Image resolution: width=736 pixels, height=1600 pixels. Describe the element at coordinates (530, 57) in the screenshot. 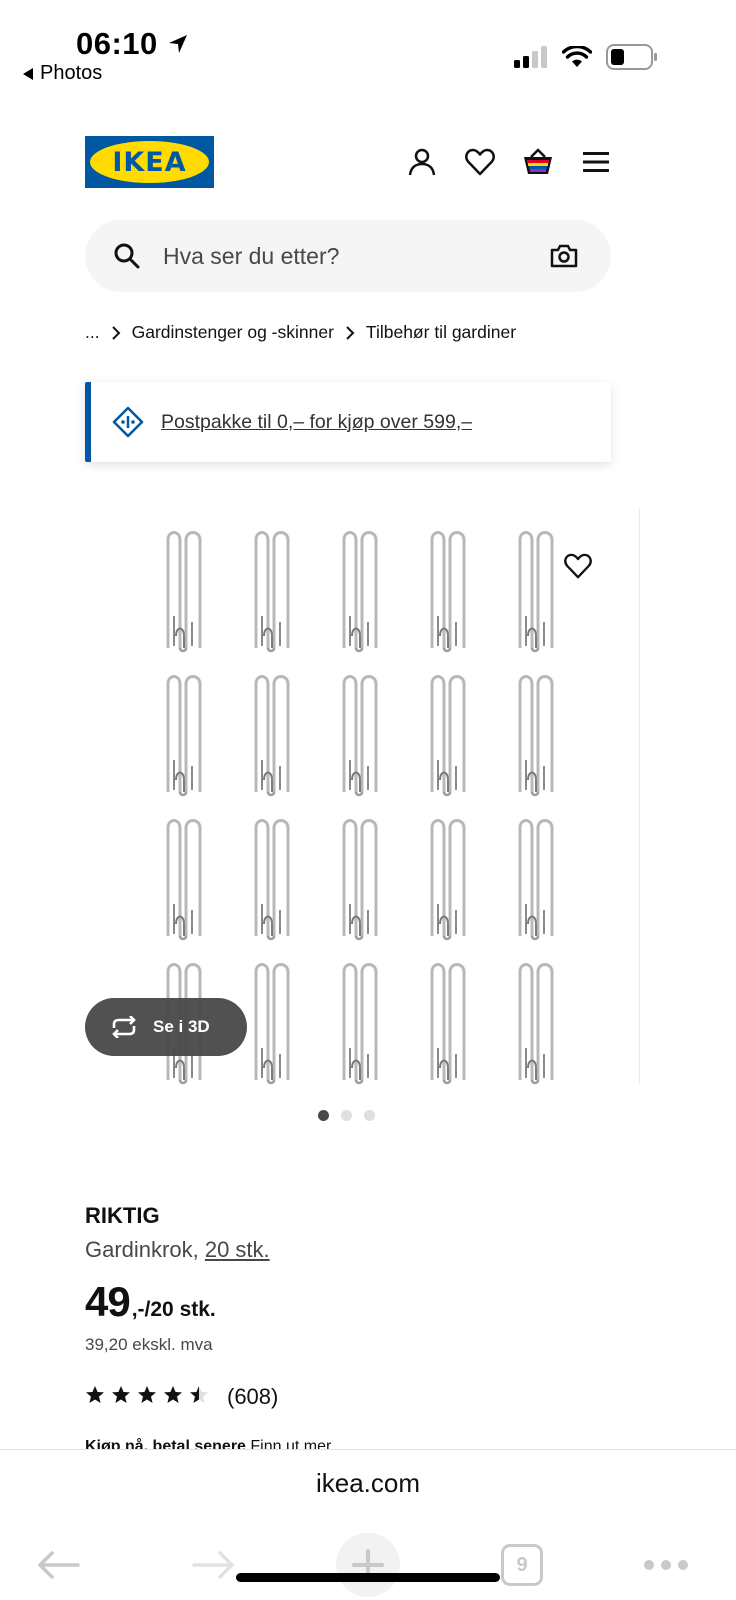

I see `signal-icon` at that location.